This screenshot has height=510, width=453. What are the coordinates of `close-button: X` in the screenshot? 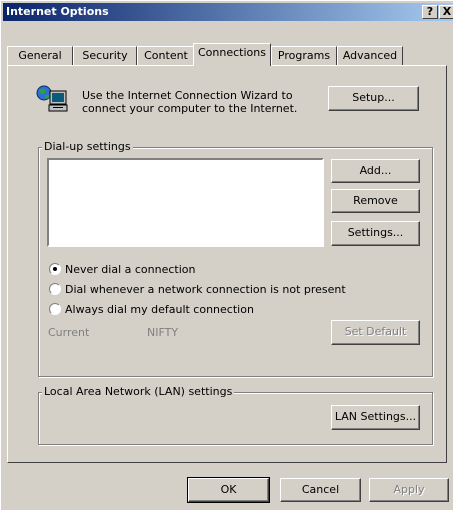 It's located at (446, 12).